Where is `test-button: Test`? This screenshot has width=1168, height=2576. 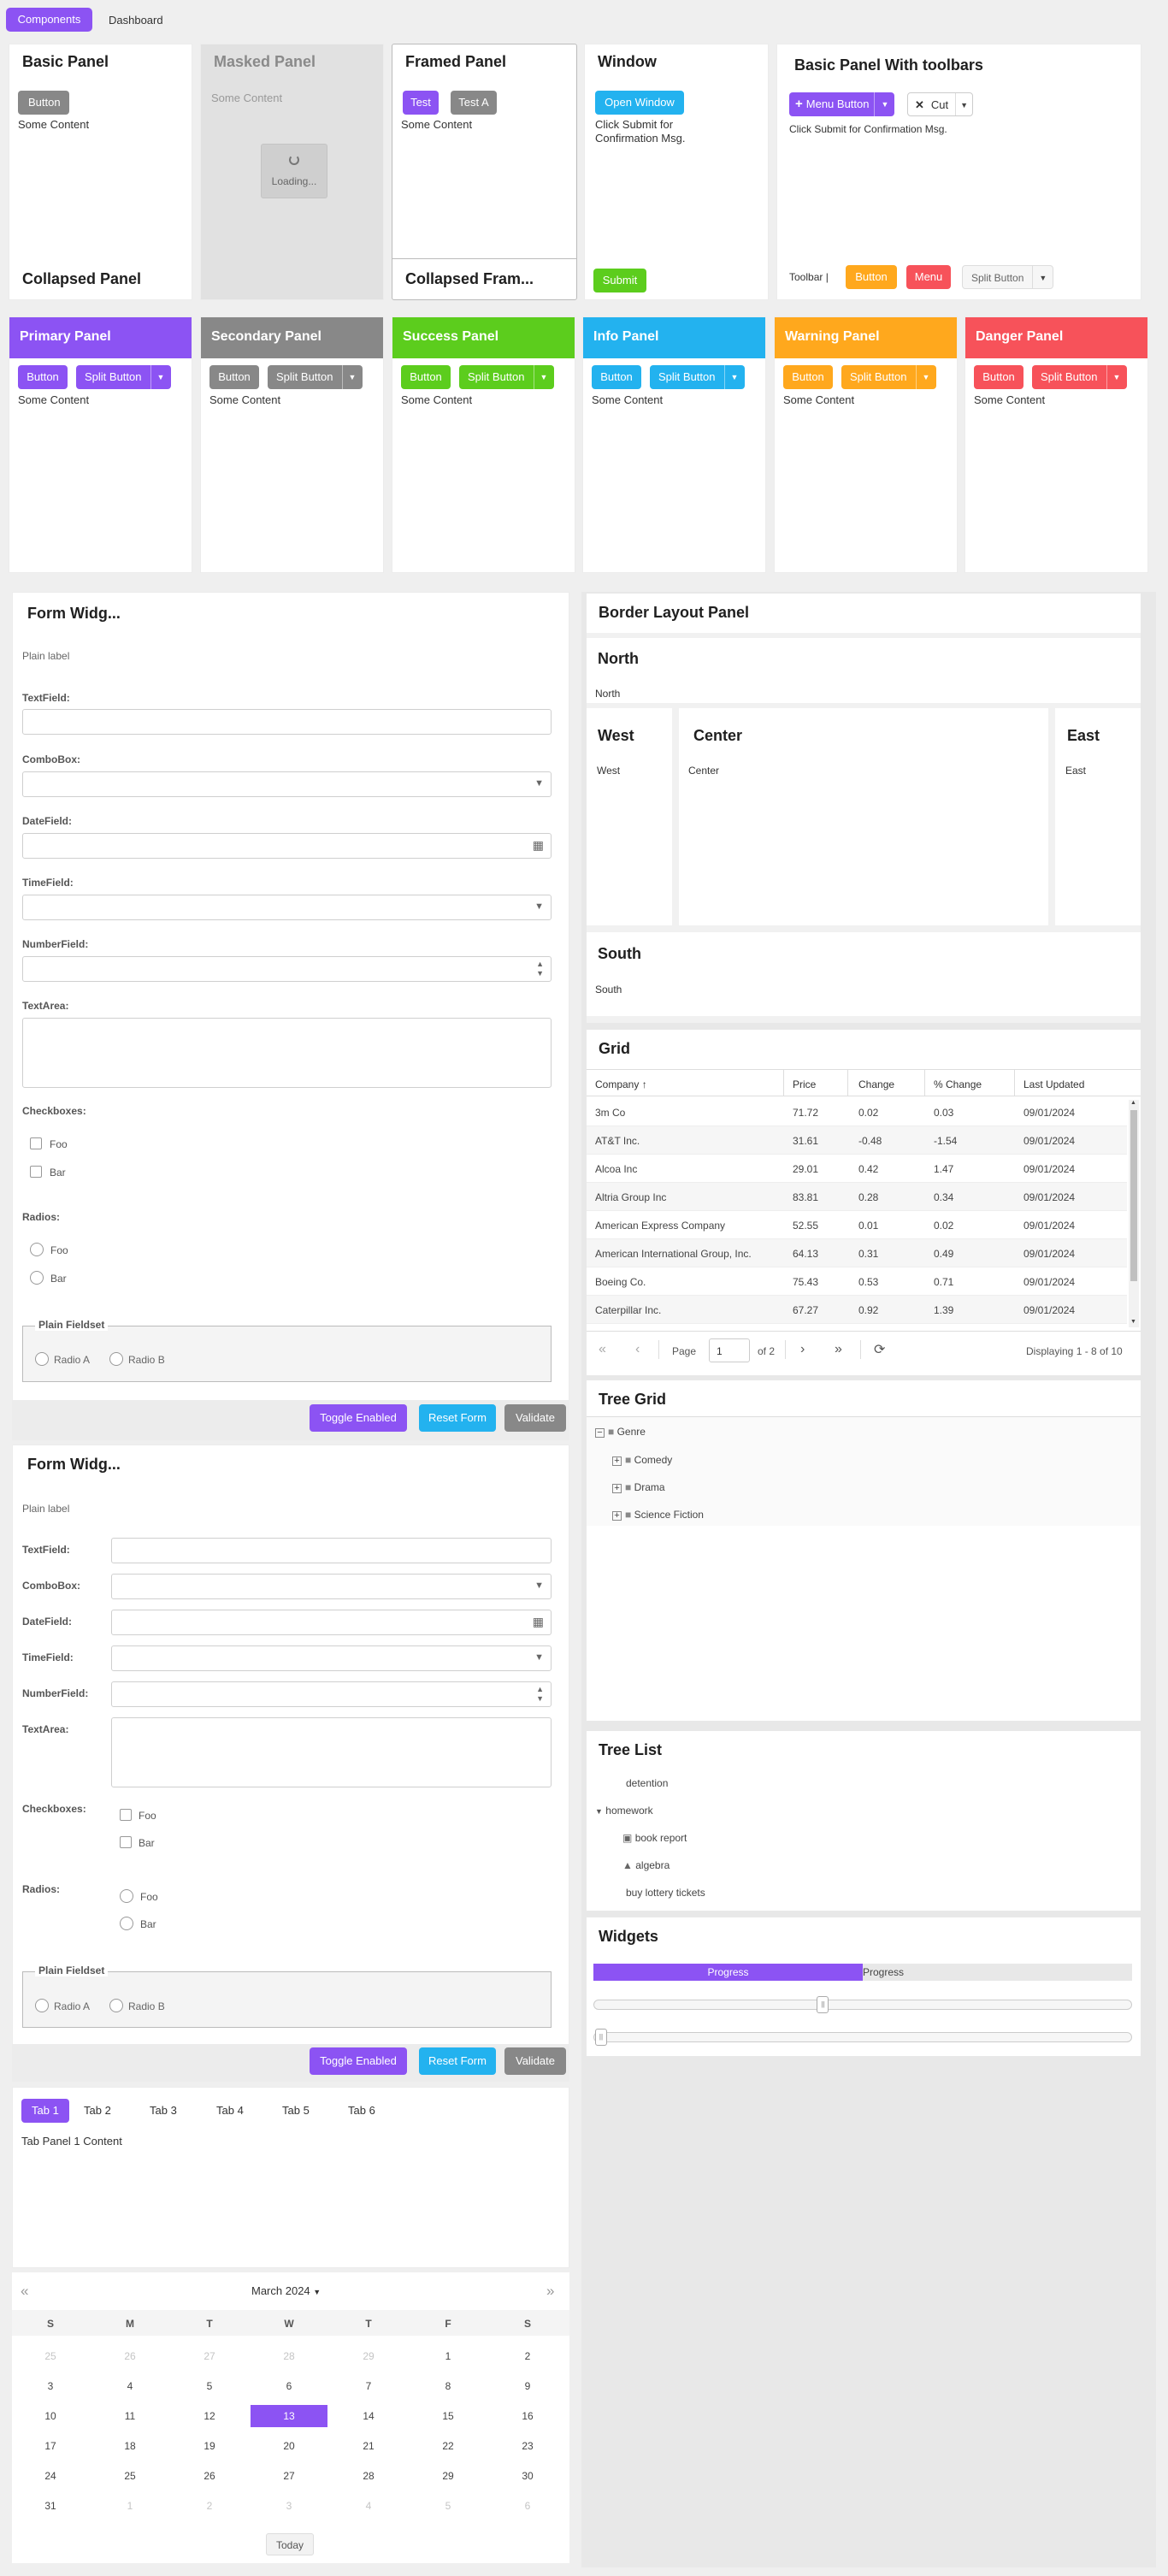 test-button: Test is located at coordinates (421, 103).